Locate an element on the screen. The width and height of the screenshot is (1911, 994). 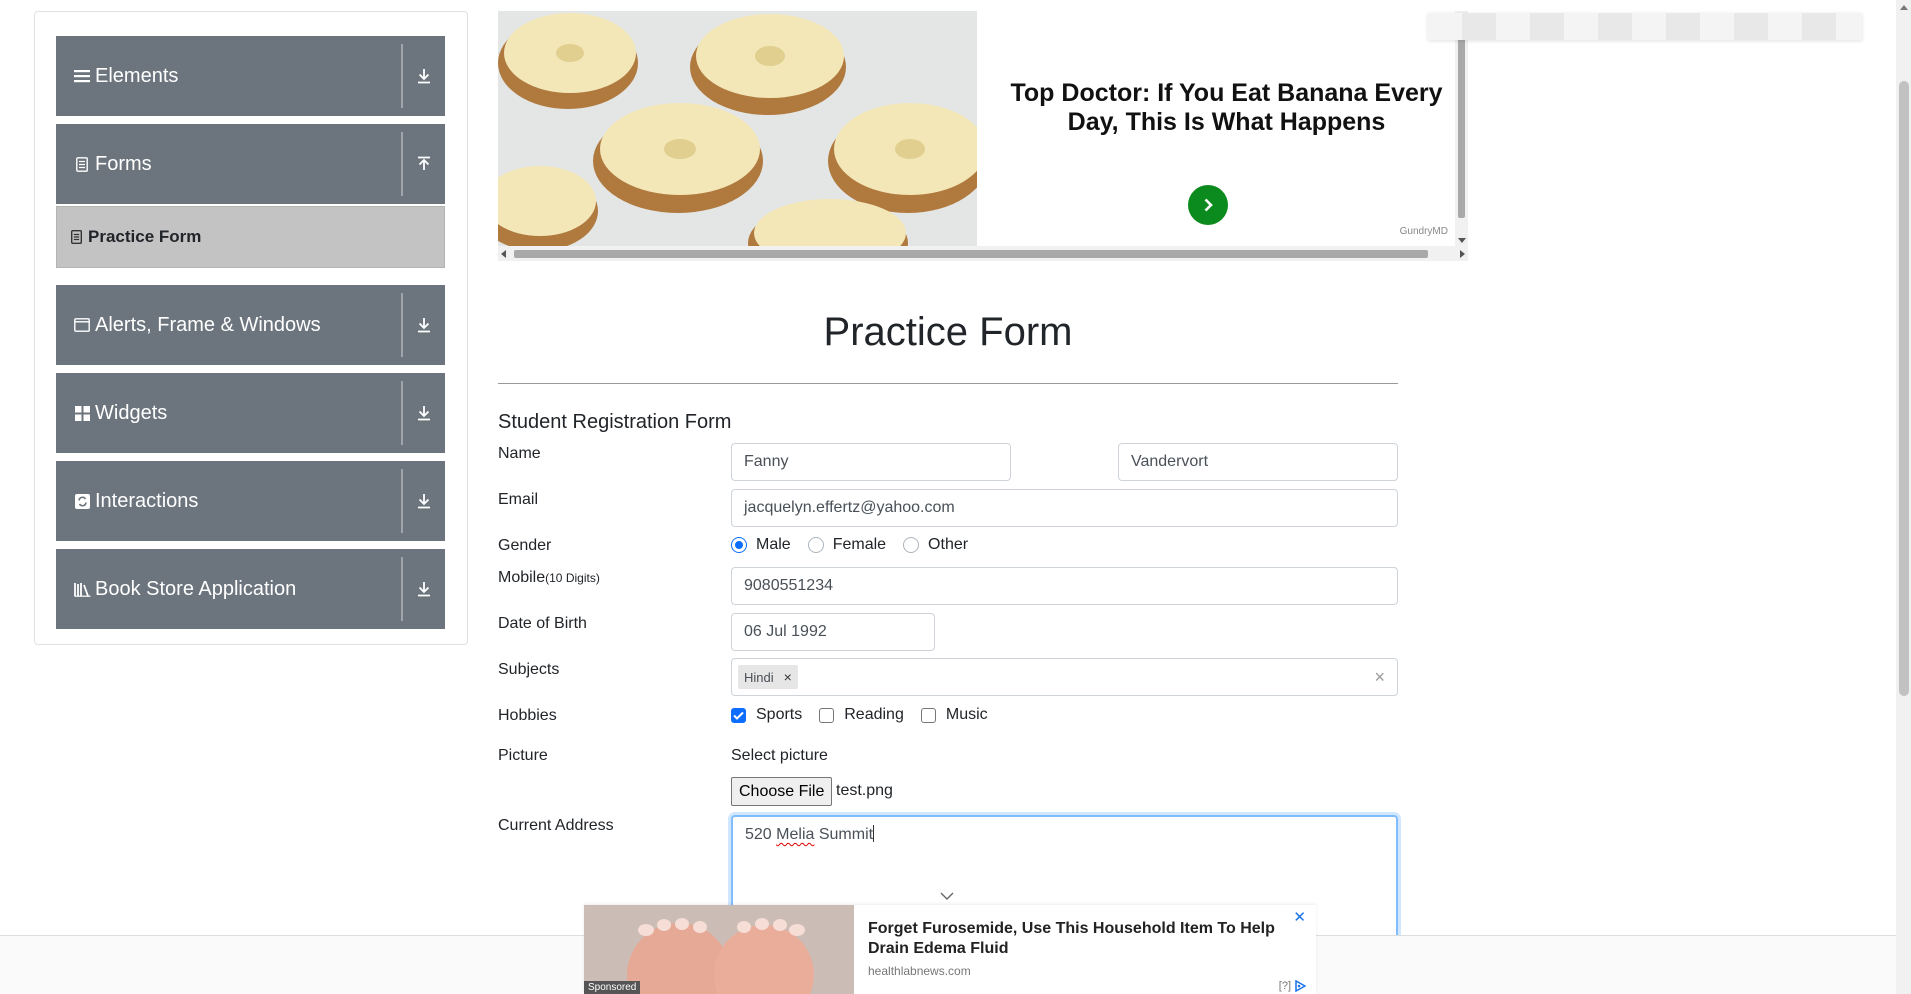
form-title: Student Registration Form is located at coordinates (615, 422).